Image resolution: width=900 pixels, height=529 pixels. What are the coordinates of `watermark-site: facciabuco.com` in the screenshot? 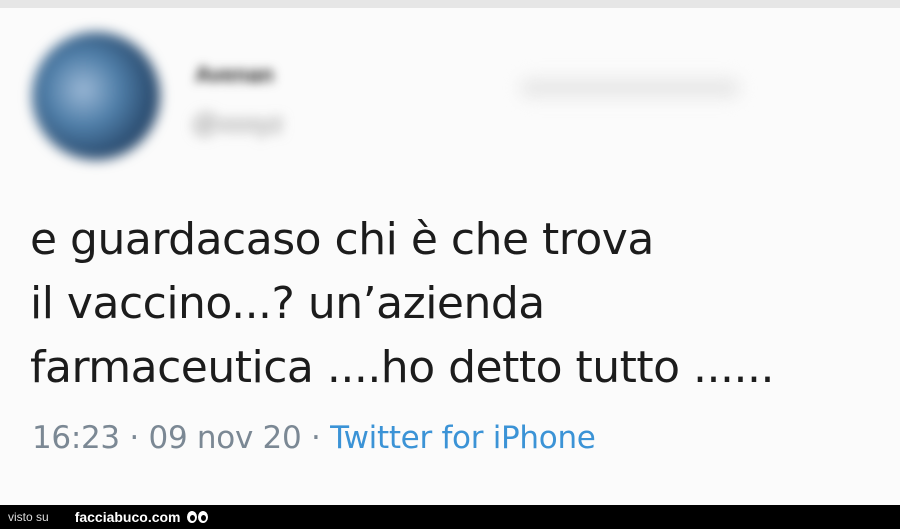 It's located at (128, 517).